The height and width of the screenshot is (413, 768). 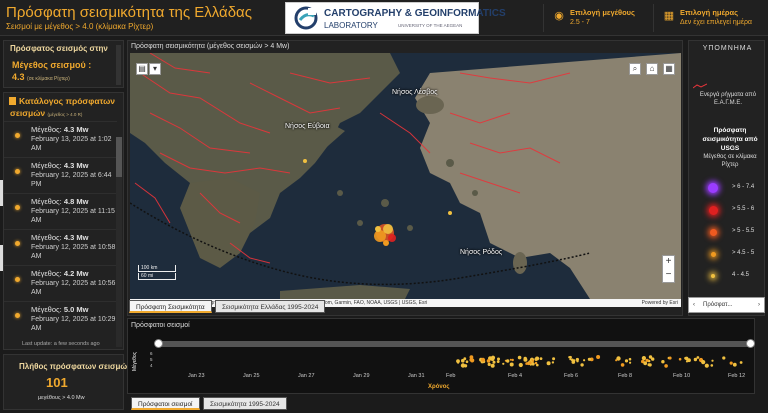 I want to click on home-button: ⌂, so click(x=652, y=69).